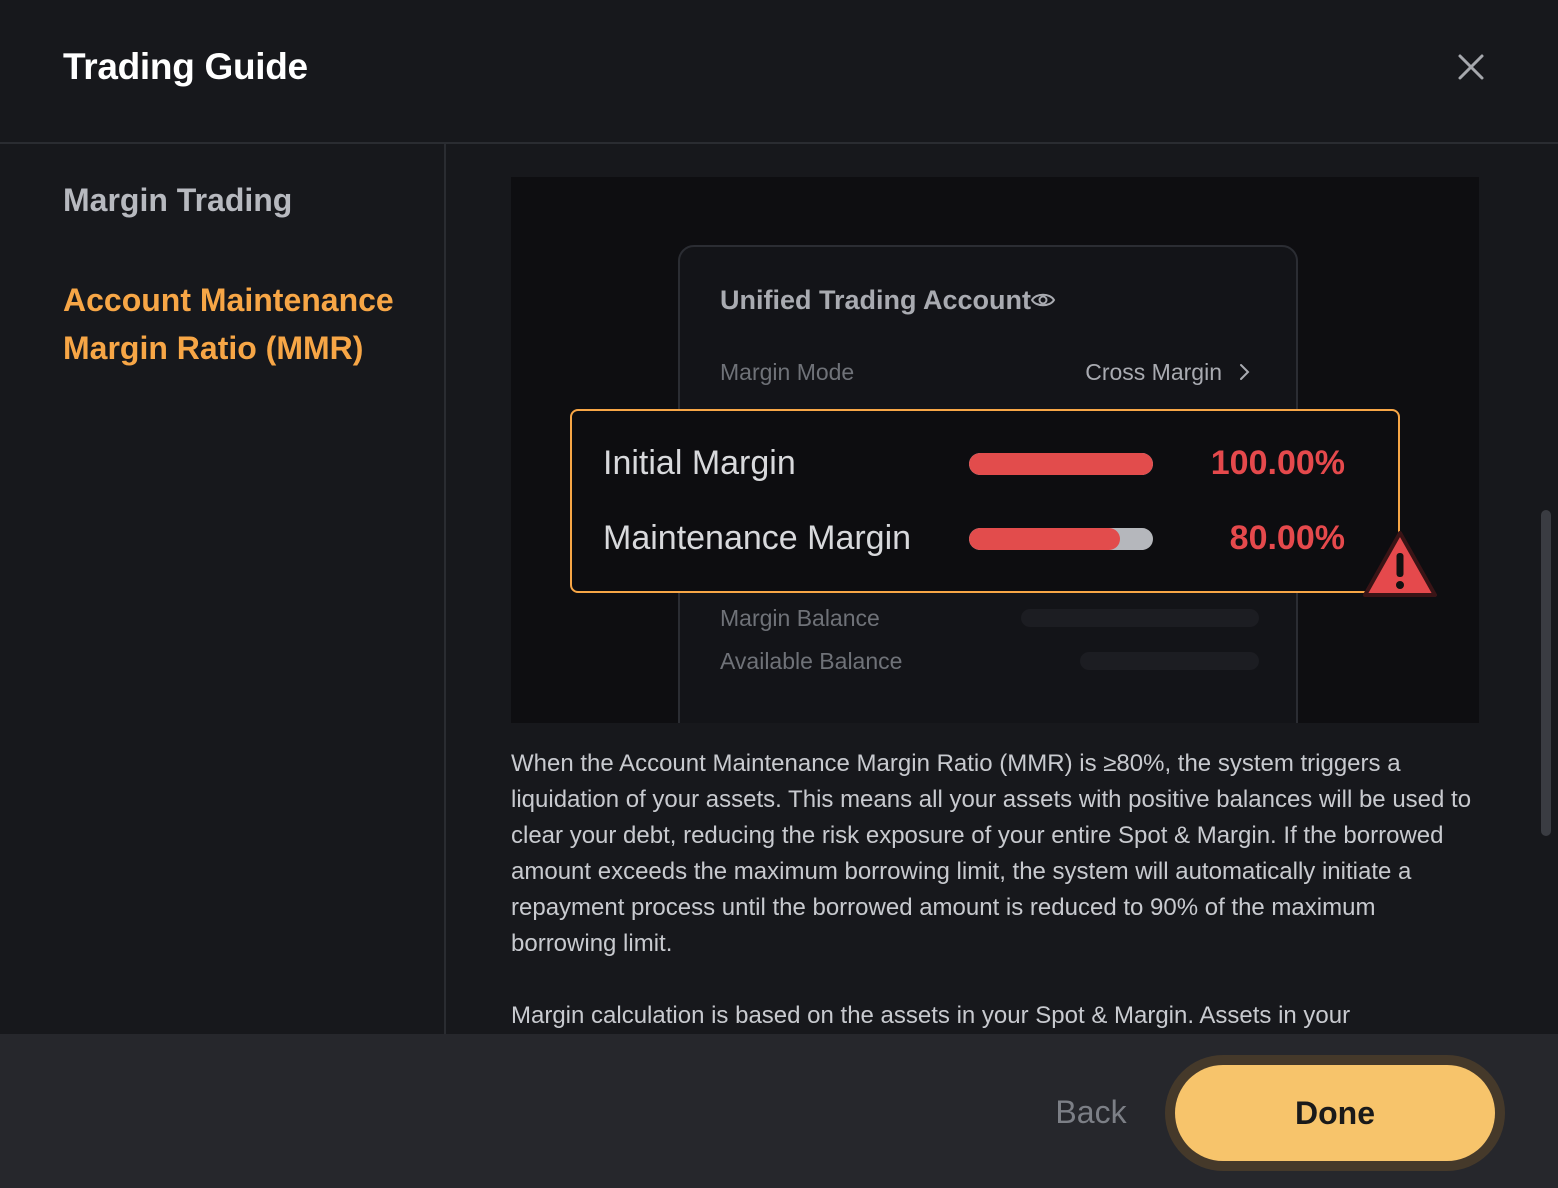 The width and height of the screenshot is (1558, 1188). Describe the element at coordinates (699, 463) in the screenshot. I see `initial-margin-label: Initial Margin` at that location.